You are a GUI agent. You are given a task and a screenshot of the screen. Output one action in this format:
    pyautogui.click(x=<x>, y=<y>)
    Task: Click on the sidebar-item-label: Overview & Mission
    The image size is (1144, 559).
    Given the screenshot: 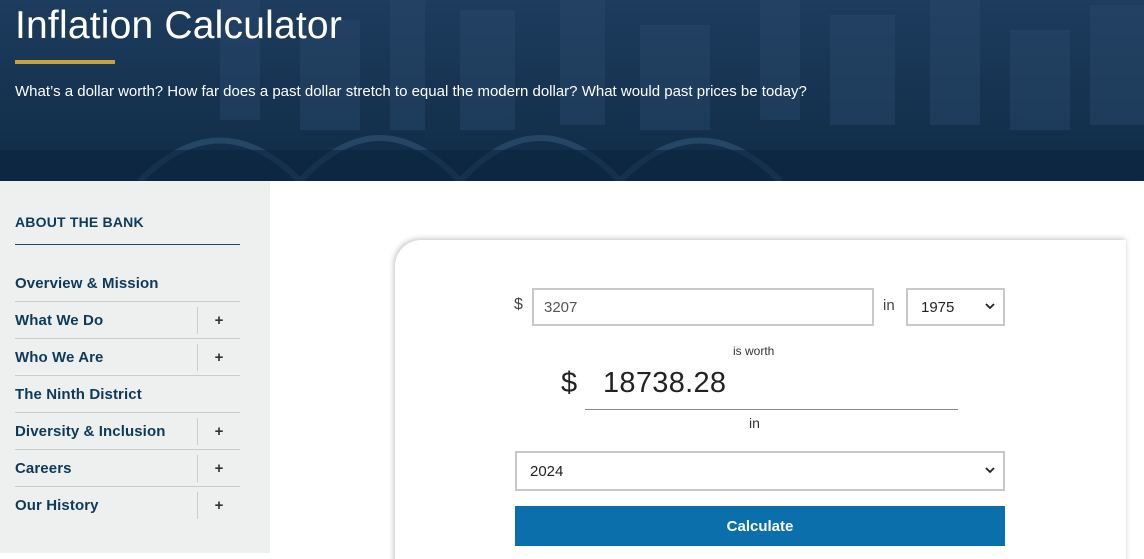 What is the action you would take?
    pyautogui.click(x=87, y=283)
    